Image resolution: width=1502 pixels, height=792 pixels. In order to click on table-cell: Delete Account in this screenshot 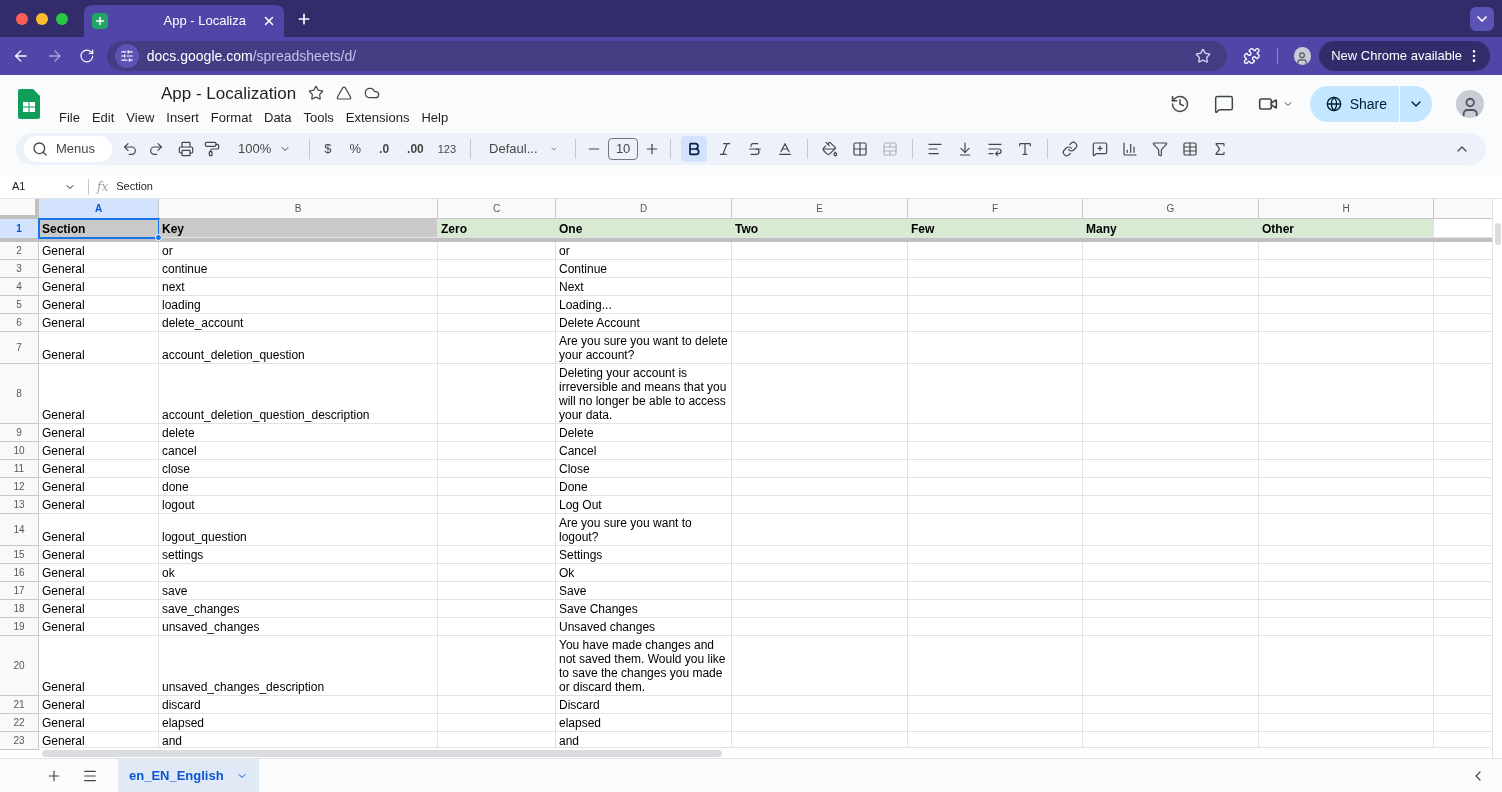, I will do `click(644, 323)`.